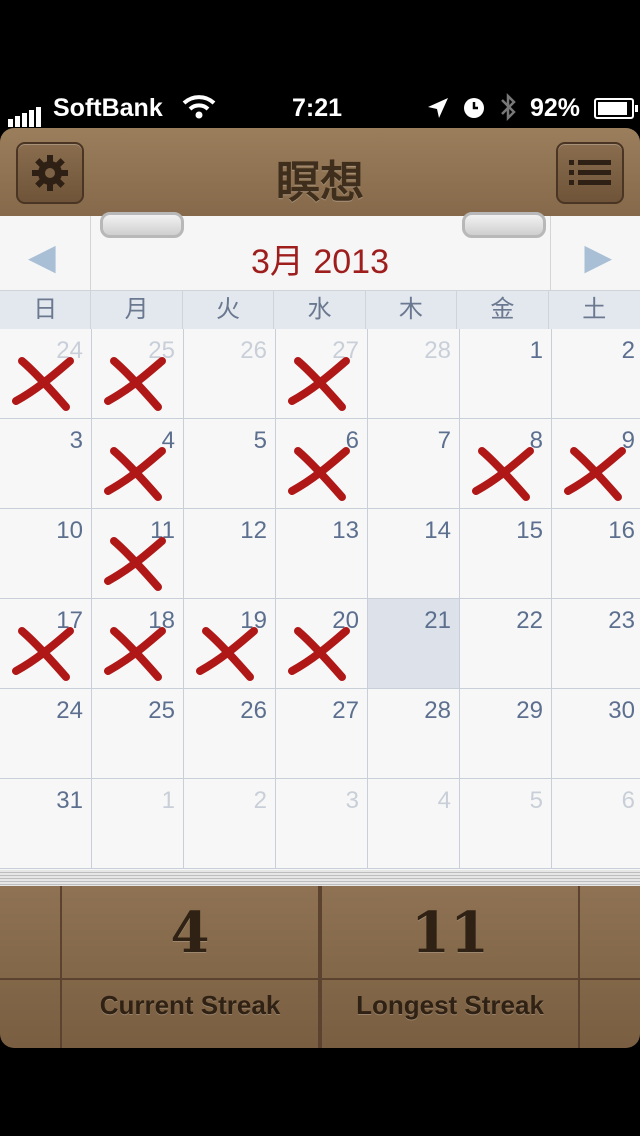 Image resolution: width=640 pixels, height=1136 pixels. I want to click on day-number: 22, so click(529, 620).